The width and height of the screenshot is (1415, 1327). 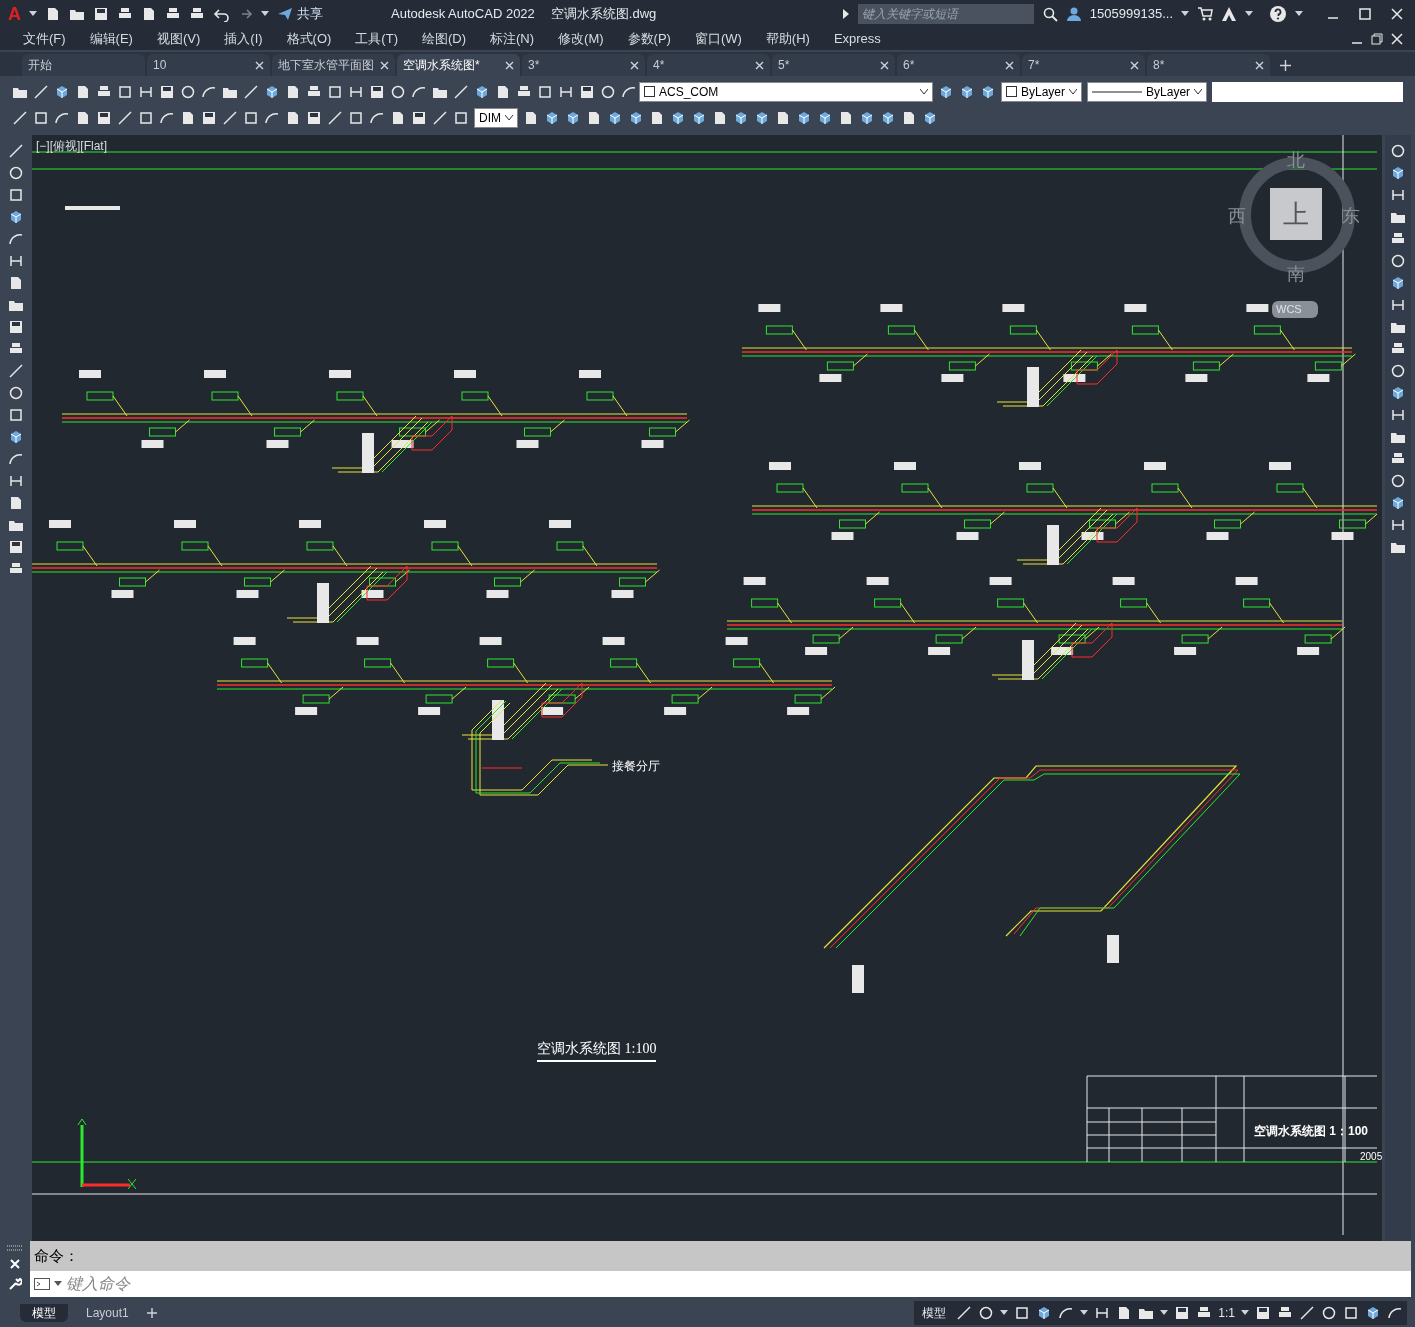 What do you see at coordinates (718, 39) in the screenshot?
I see `menu-item: 窗口(W)` at bounding box center [718, 39].